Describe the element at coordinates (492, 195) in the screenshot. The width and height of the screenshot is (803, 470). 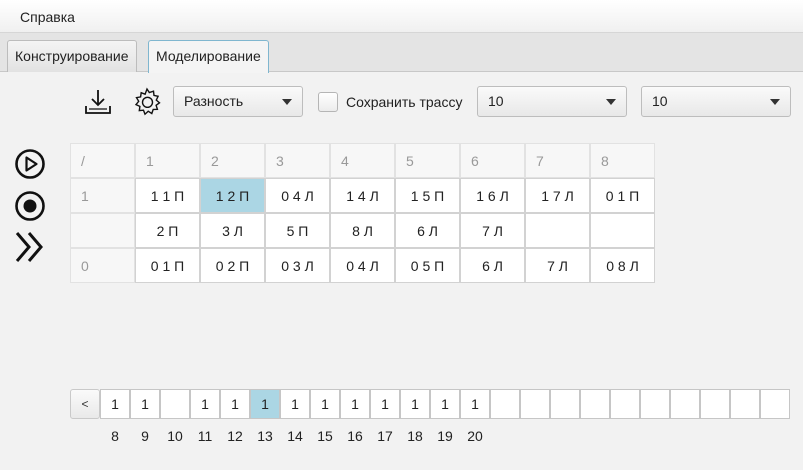
I see `table-cell: 1 6 Л` at that location.